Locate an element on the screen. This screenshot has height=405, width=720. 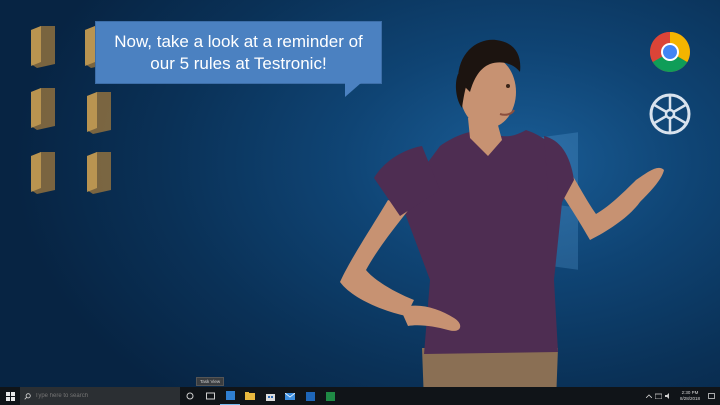
clock-date: 8/28/2018 is located at coordinates (689, 398).